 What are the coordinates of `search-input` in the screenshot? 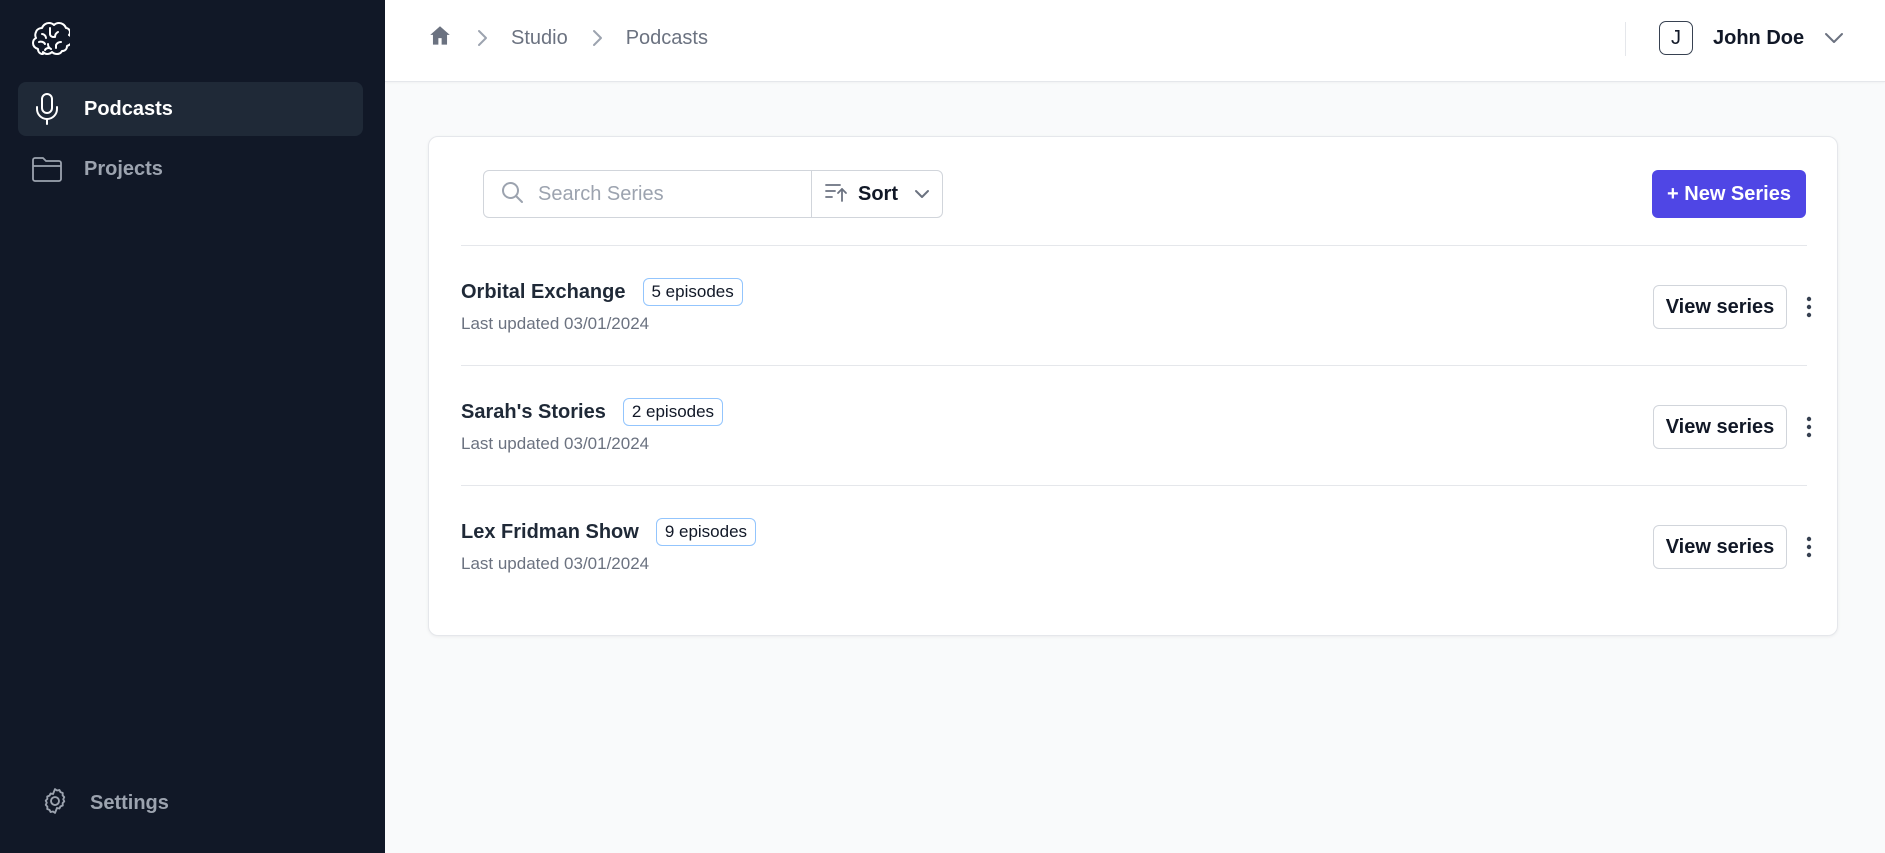 It's located at (663, 194).